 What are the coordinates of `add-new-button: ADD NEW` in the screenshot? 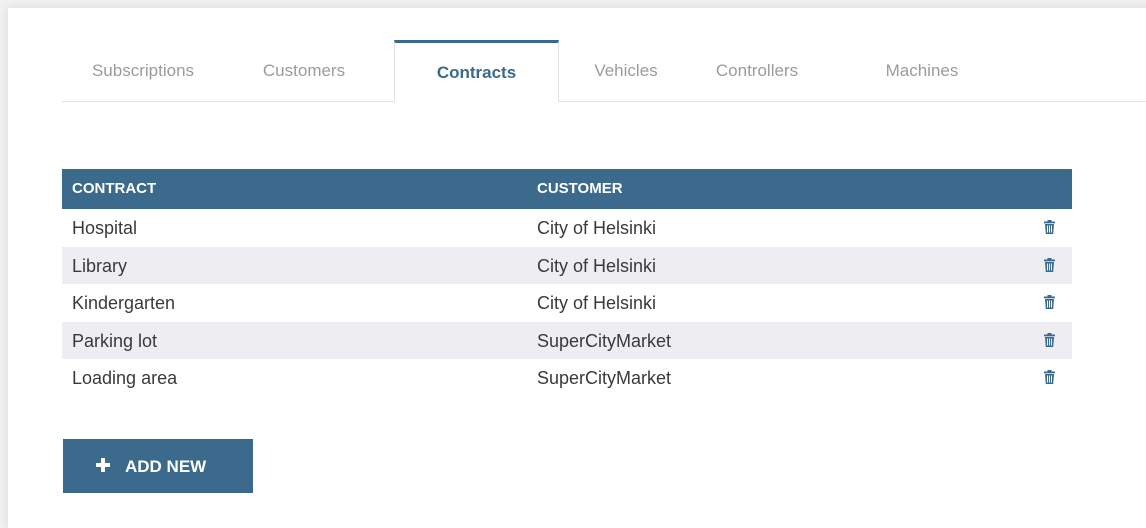 It's located at (158, 466).